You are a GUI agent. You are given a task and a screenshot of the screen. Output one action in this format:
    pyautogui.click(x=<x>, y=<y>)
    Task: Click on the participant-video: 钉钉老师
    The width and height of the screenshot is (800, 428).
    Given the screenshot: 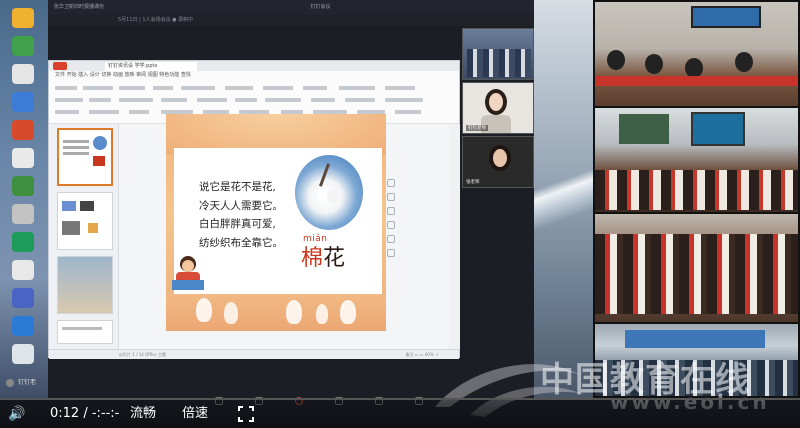 What is the action you would take?
    pyautogui.click(x=498, y=108)
    